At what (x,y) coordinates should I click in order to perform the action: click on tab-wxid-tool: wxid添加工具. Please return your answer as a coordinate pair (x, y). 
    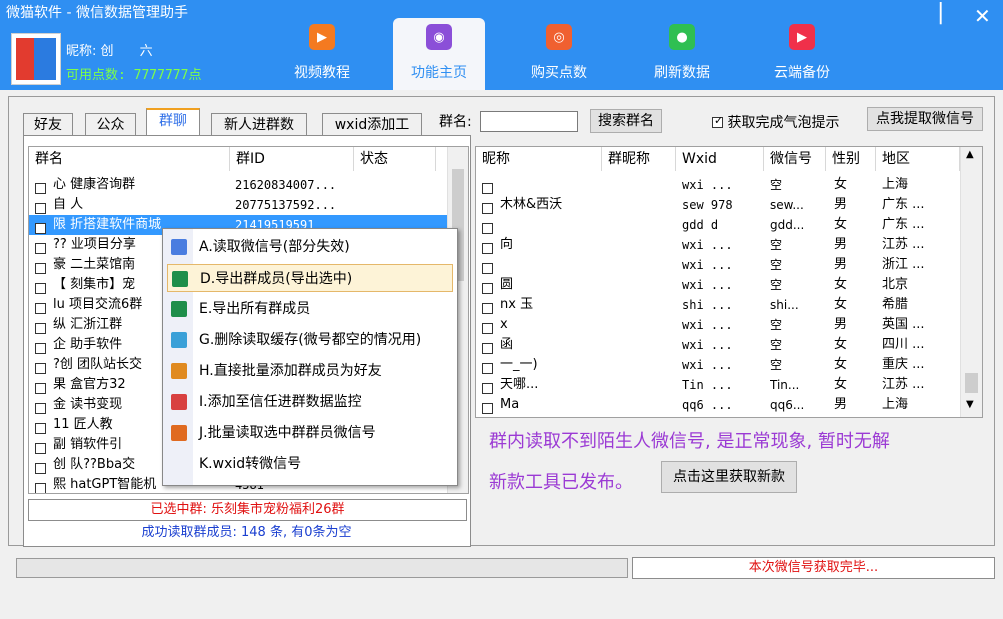
    Looking at the image, I should click on (372, 134).